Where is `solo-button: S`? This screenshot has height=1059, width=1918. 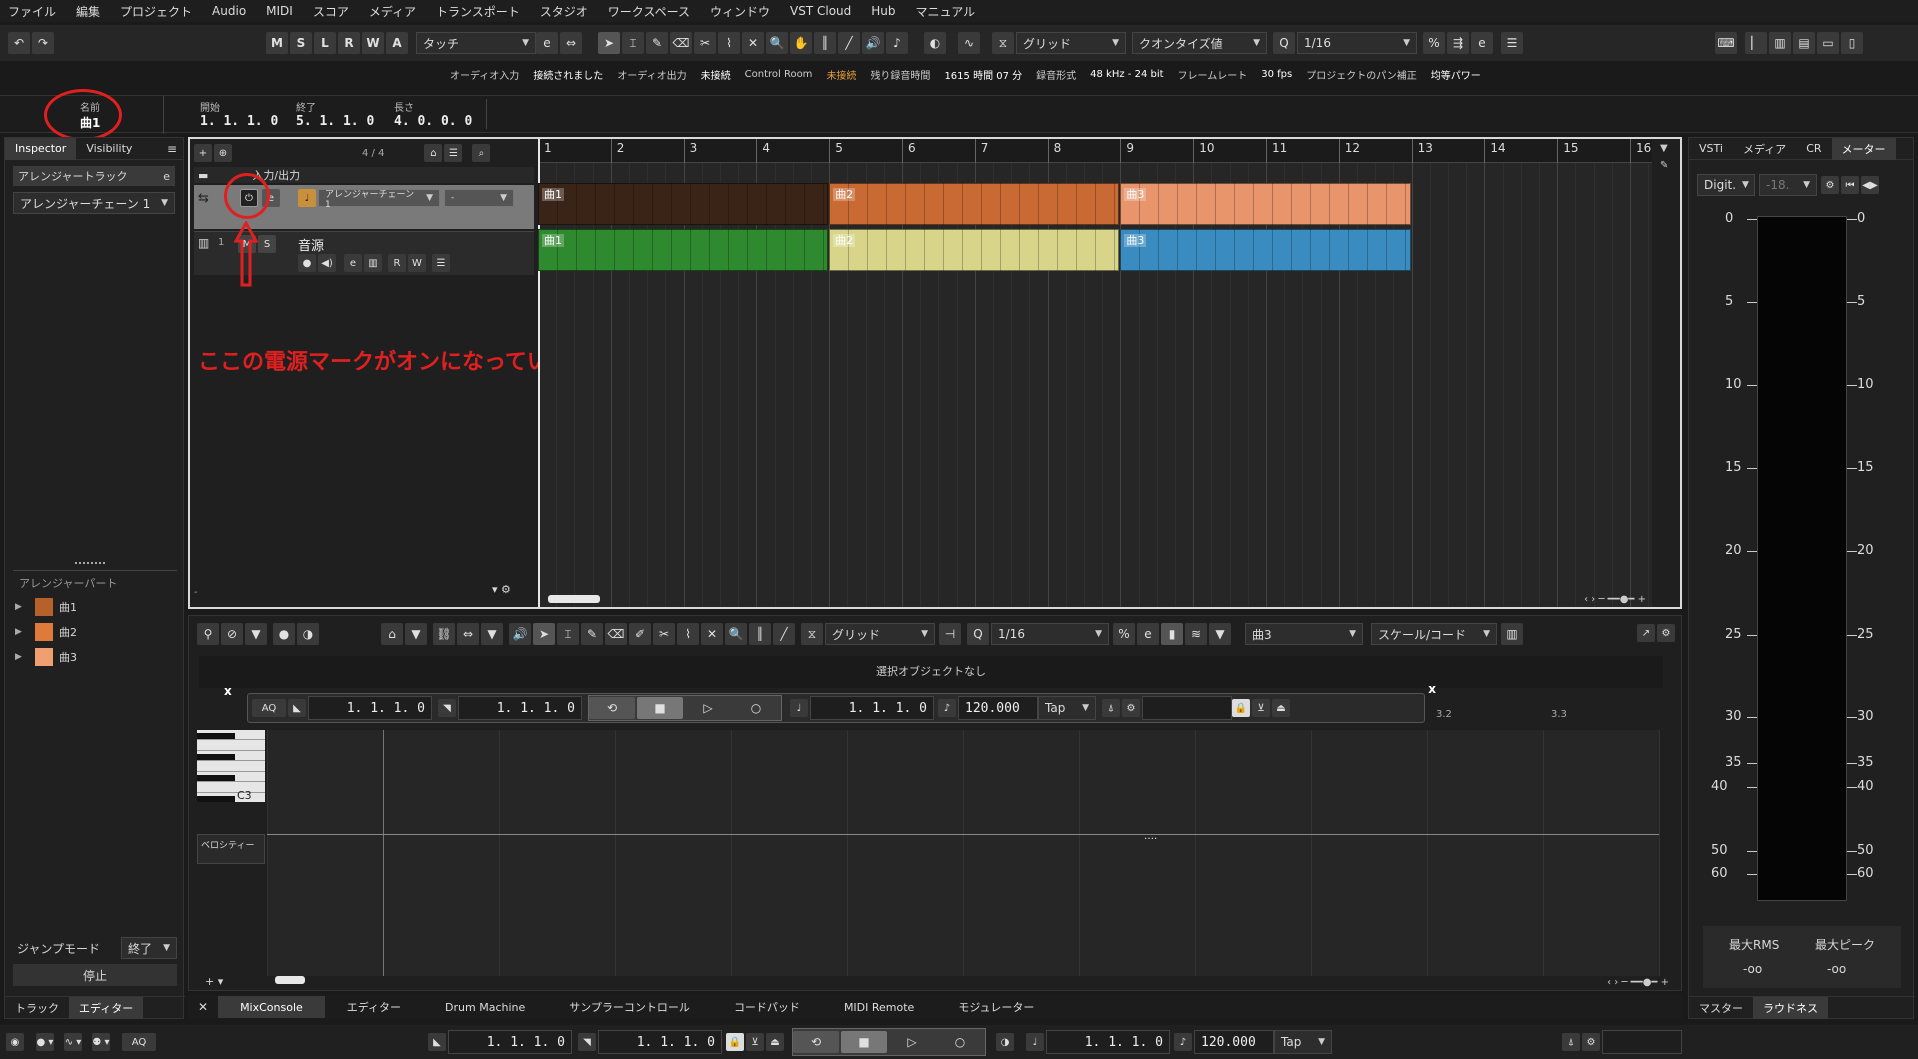
solo-button: S is located at coordinates (267, 244).